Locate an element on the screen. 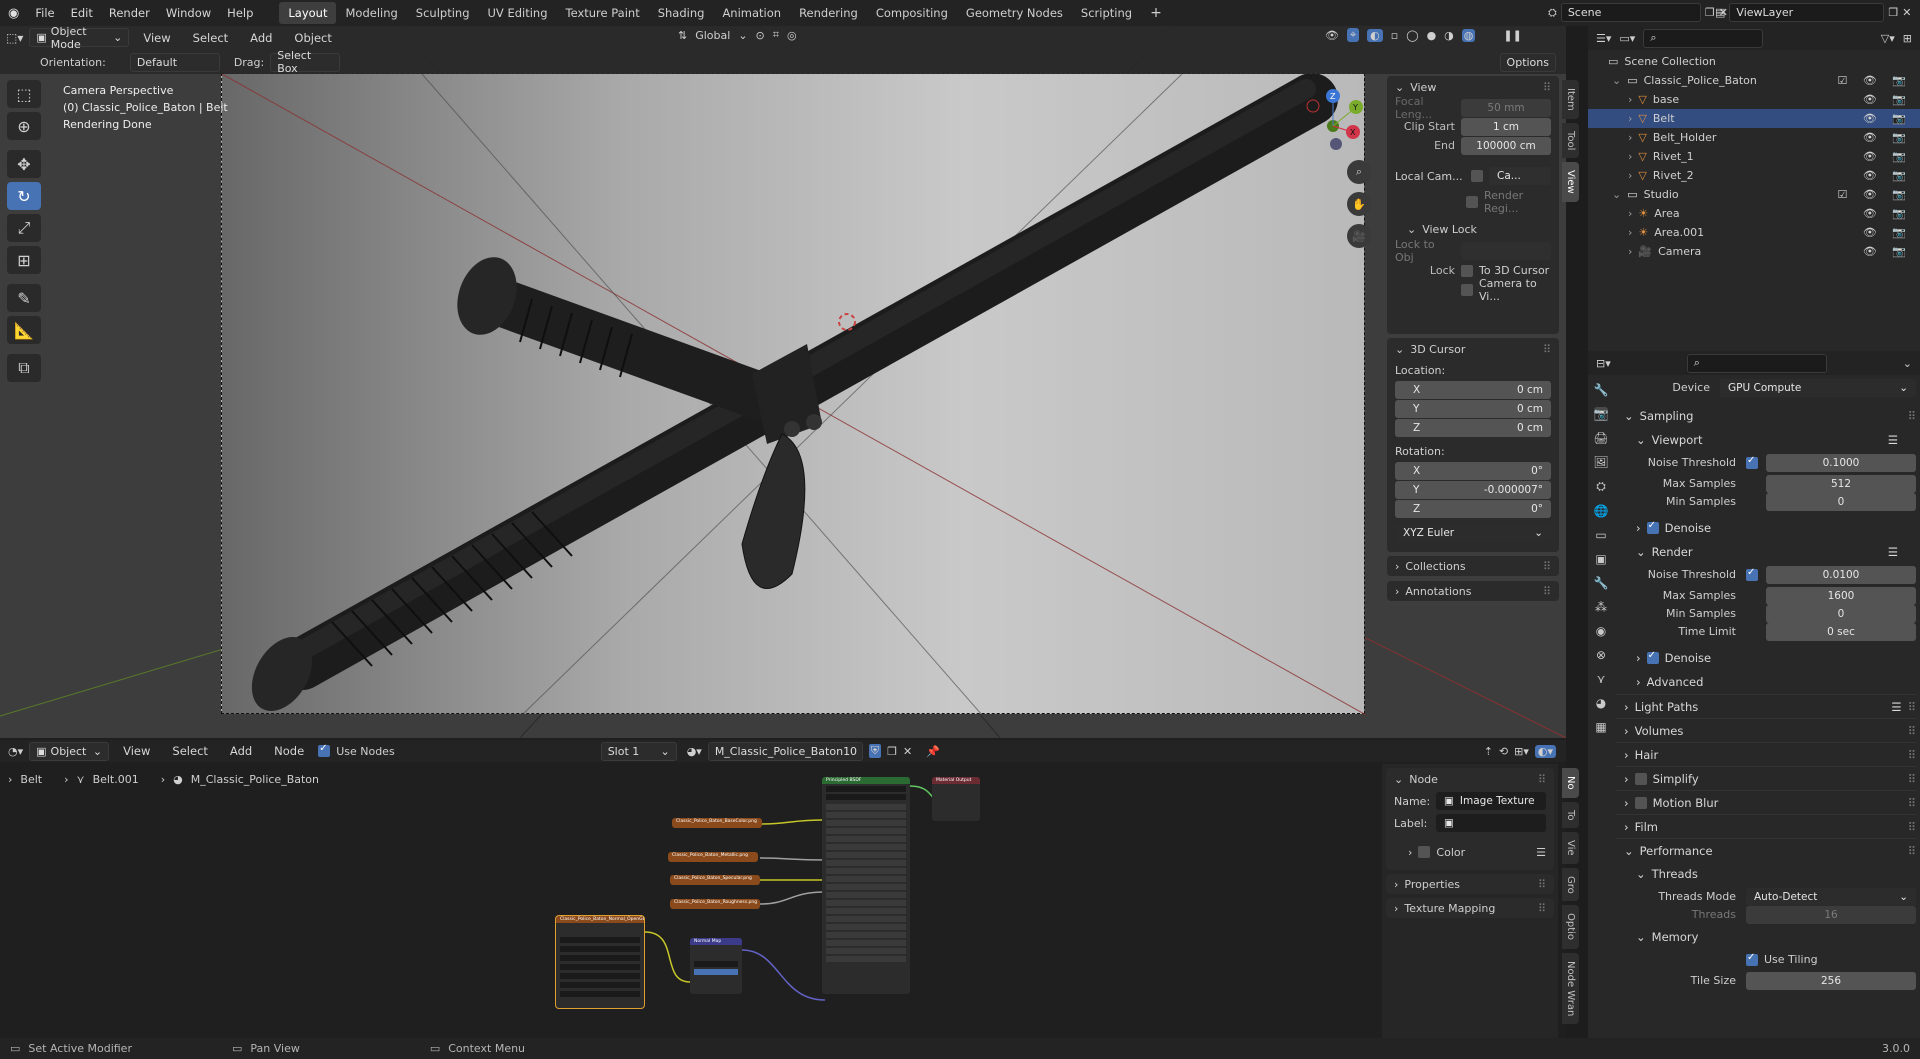  select-box-icon: ⬚ is located at coordinates (24, 94).